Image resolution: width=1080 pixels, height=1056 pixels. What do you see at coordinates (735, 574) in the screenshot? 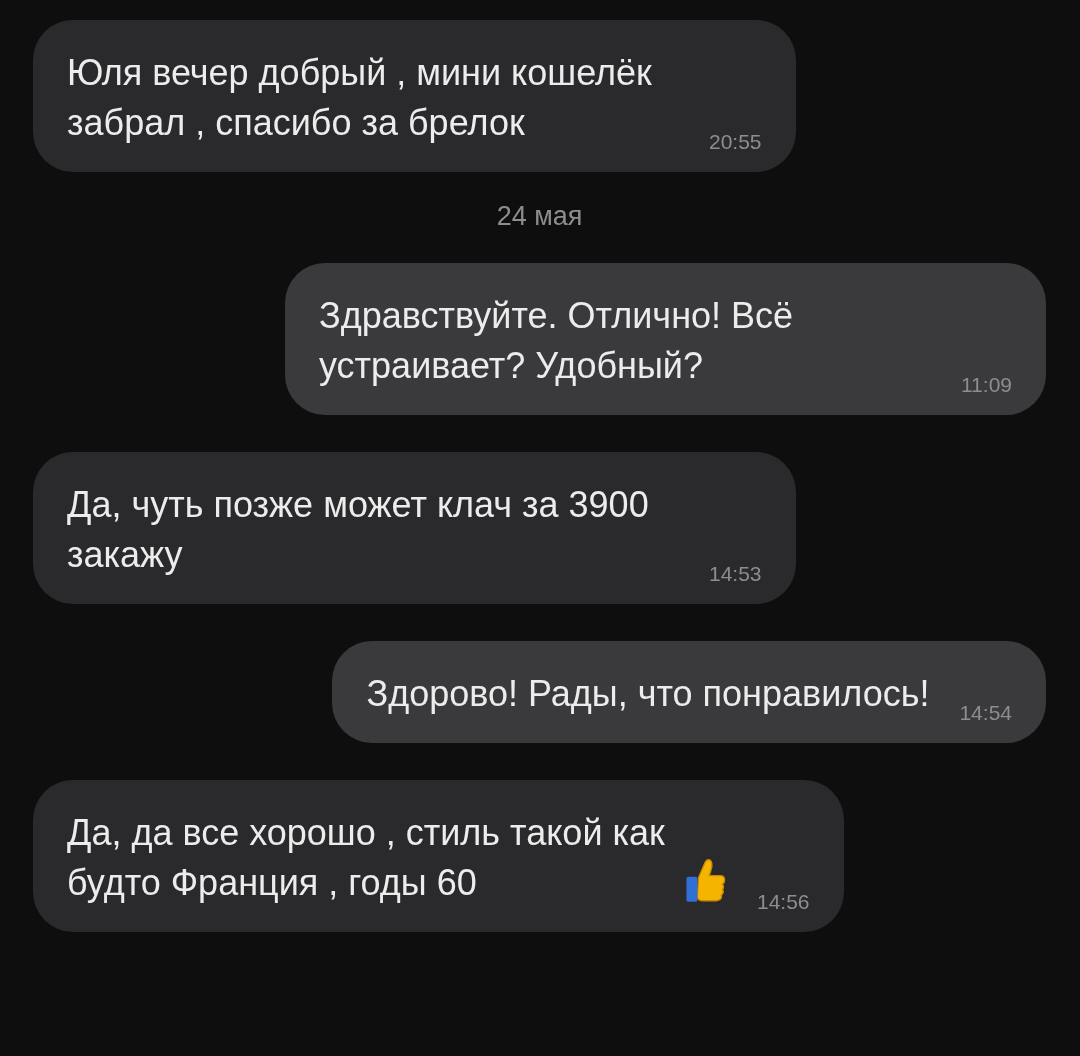
I see `message-time: 14:53` at bounding box center [735, 574].